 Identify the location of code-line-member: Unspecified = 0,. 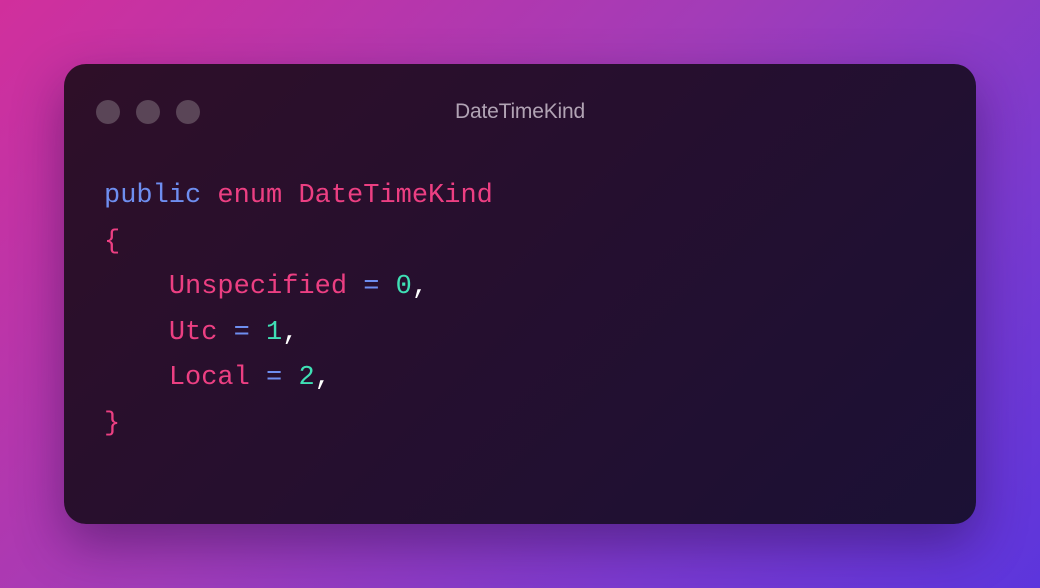
(298, 288).